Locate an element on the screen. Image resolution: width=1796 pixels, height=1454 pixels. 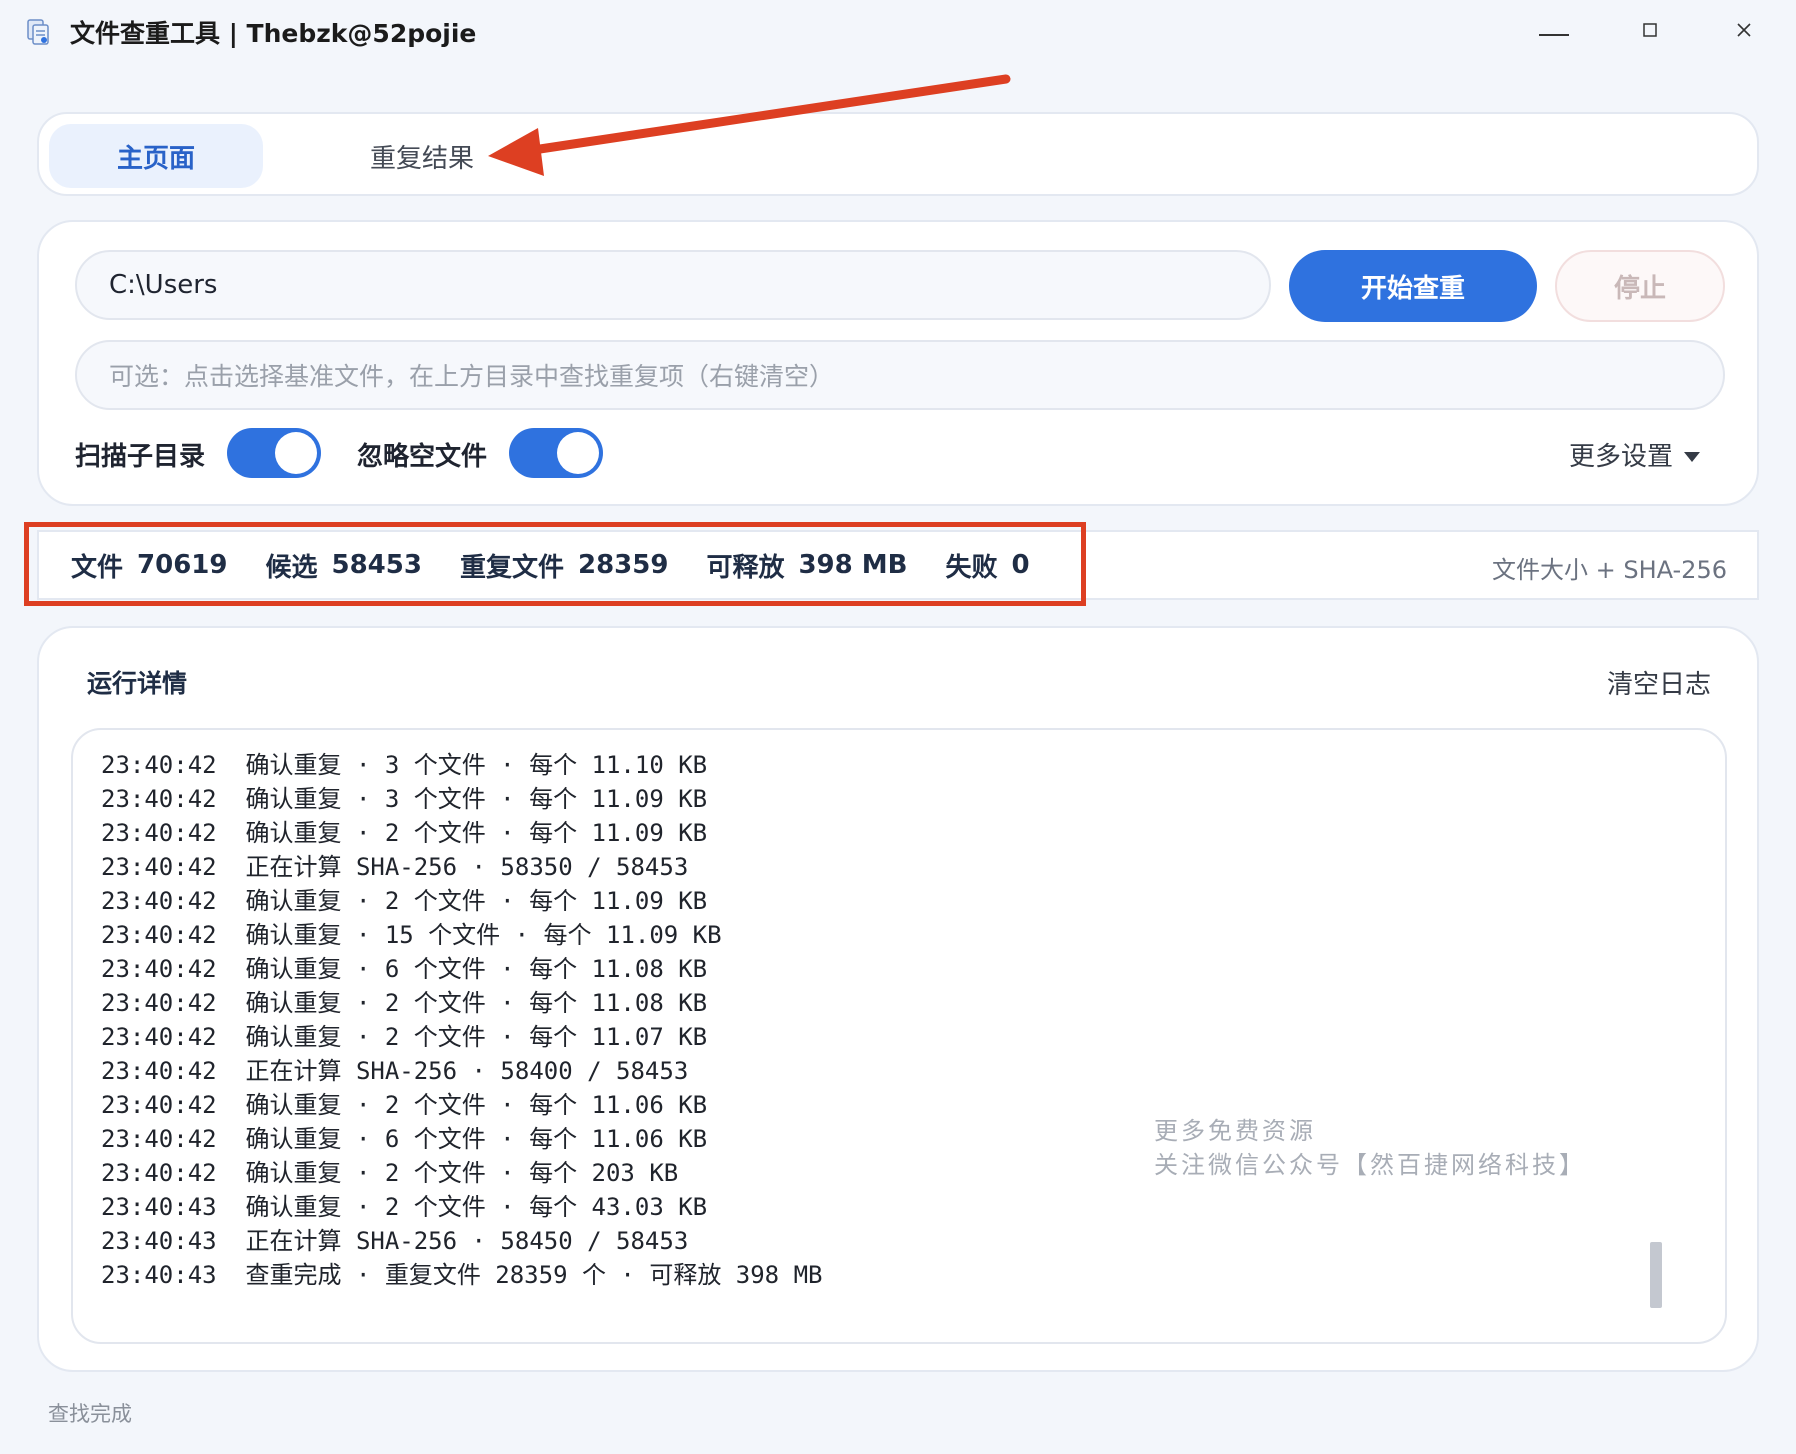
window-title: 文件查重工具 | Thebzk@52pojie is located at coordinates (273, 33).